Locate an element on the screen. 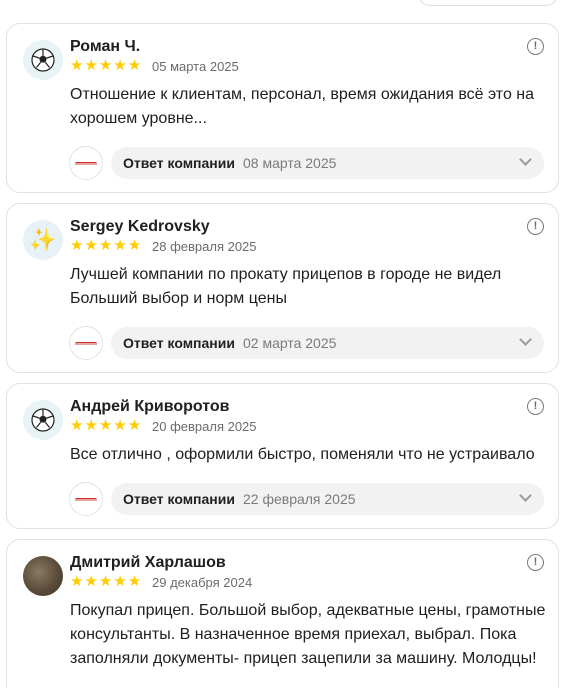 This screenshot has height=688, width=588. company-reply-toggle: Ответ компании 02 марта 2025 is located at coordinates (327, 343).